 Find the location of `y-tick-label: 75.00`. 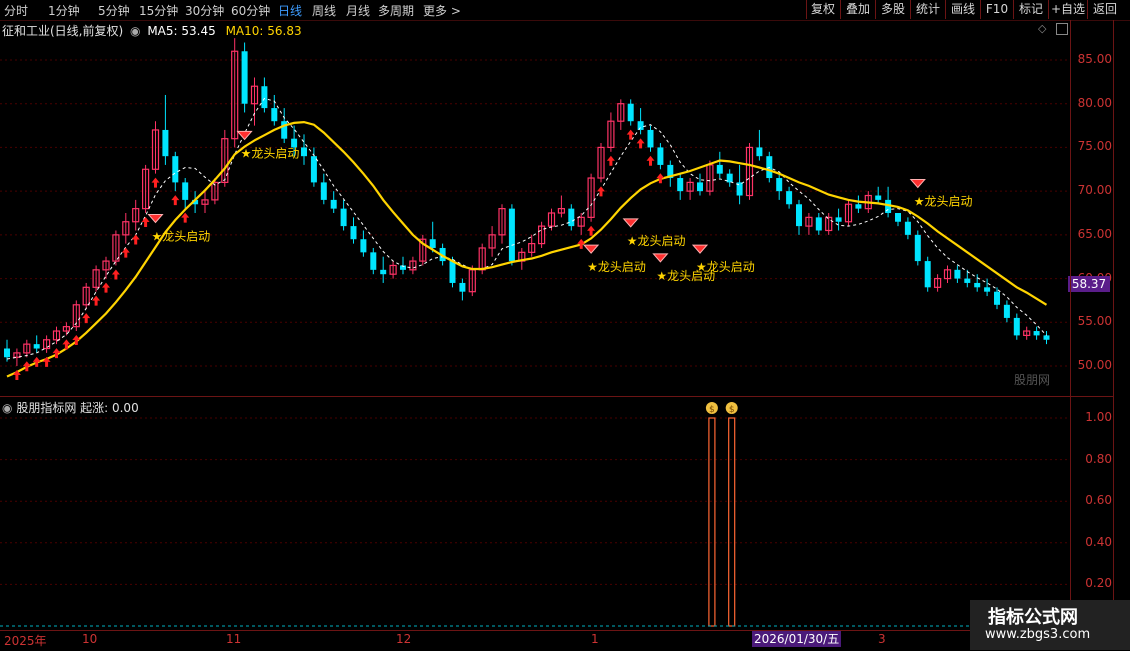

y-tick-label: 75.00 is located at coordinates (1094, 146).